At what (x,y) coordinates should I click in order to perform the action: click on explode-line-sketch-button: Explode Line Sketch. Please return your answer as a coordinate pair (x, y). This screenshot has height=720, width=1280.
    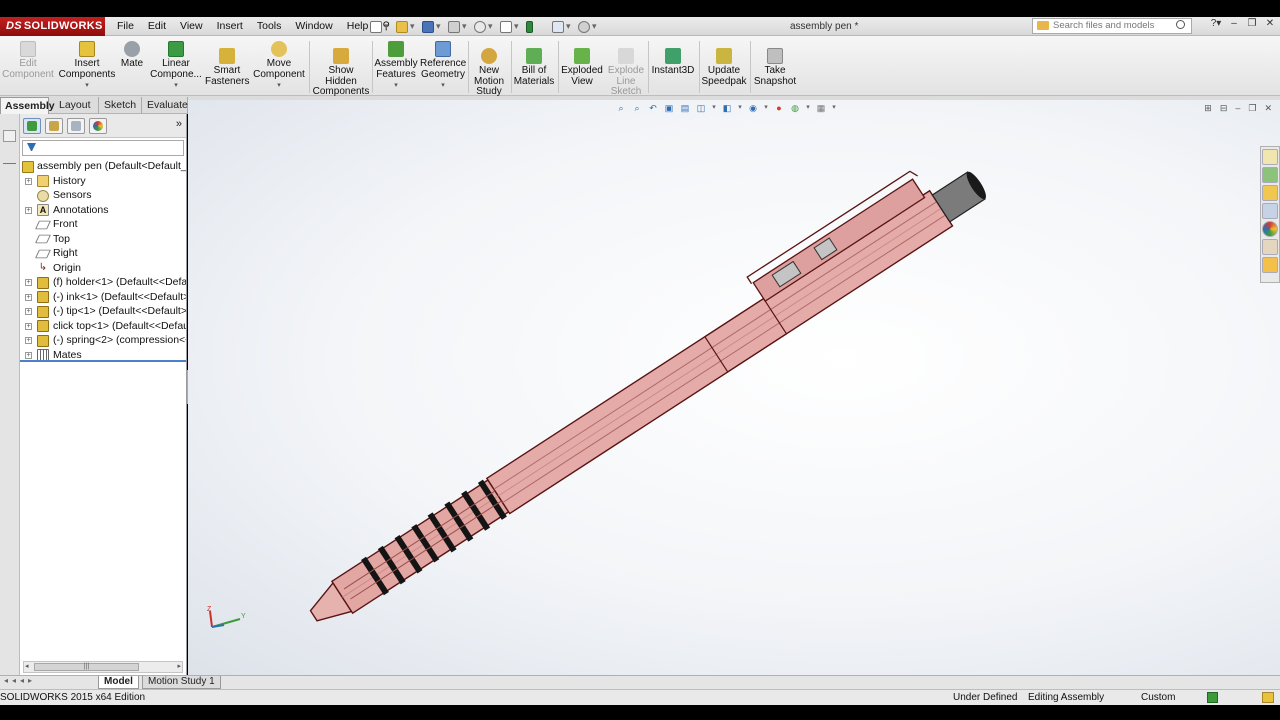
    Looking at the image, I should click on (626, 73).